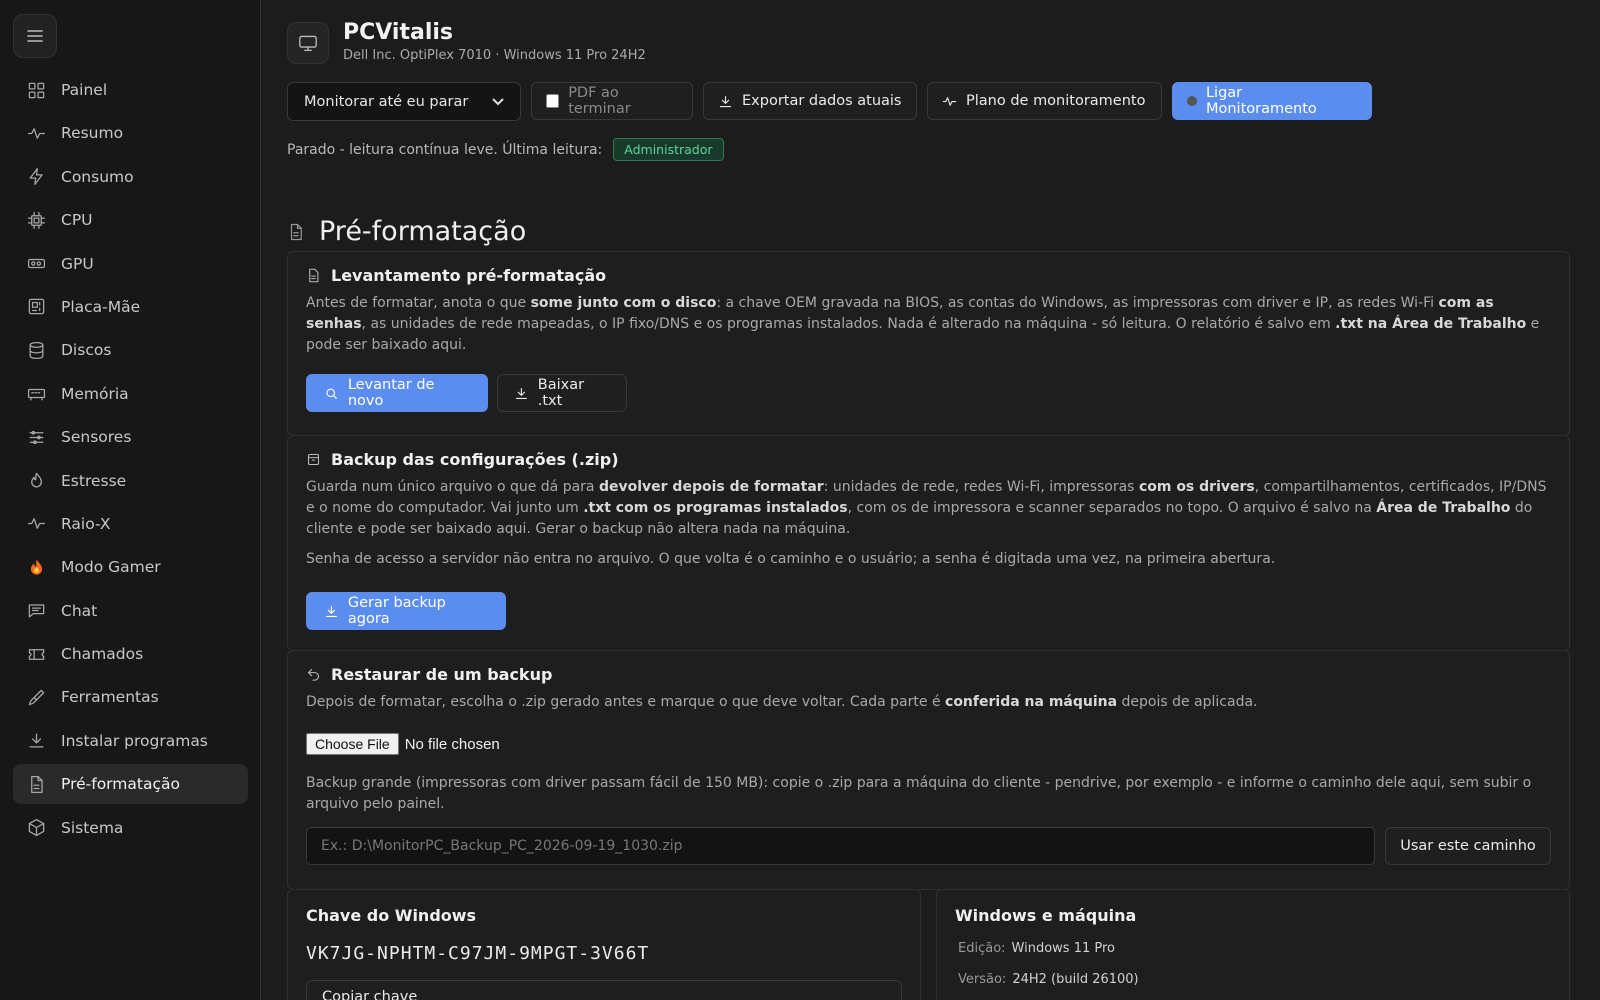  I want to click on sidebar-item-label: Chamados, so click(102, 654).